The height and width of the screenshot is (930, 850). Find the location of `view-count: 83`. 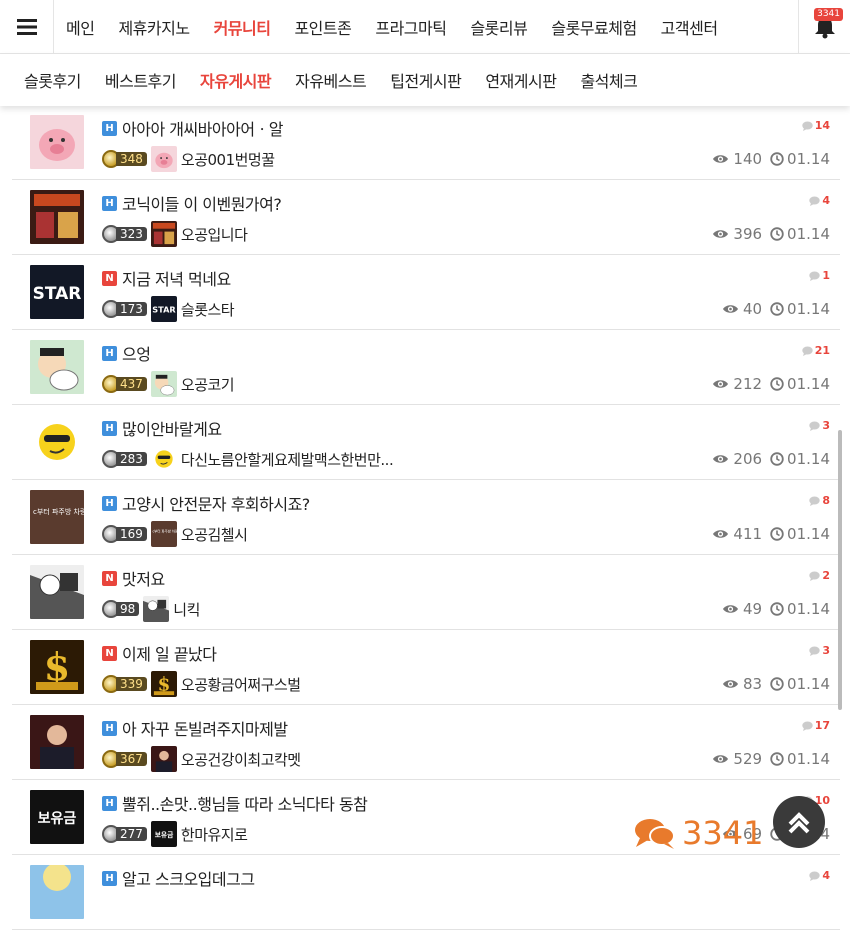

view-count: 83 is located at coordinates (742, 684).